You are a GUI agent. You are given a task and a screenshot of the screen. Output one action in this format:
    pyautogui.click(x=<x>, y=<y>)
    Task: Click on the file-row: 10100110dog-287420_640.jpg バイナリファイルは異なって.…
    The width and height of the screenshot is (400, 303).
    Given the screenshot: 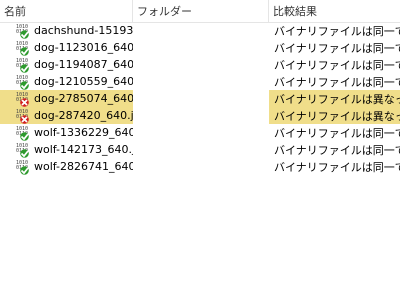 What is the action you would take?
    pyautogui.click(x=200, y=115)
    